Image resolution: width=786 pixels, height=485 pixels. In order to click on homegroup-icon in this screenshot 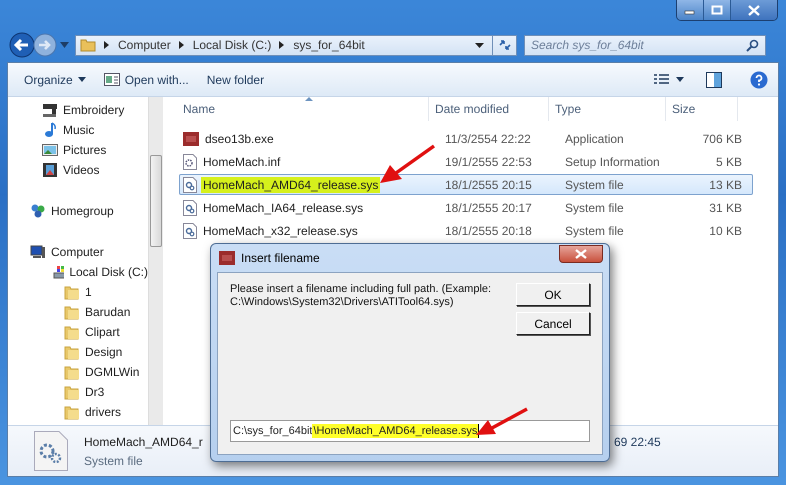, I will do `click(38, 211)`.